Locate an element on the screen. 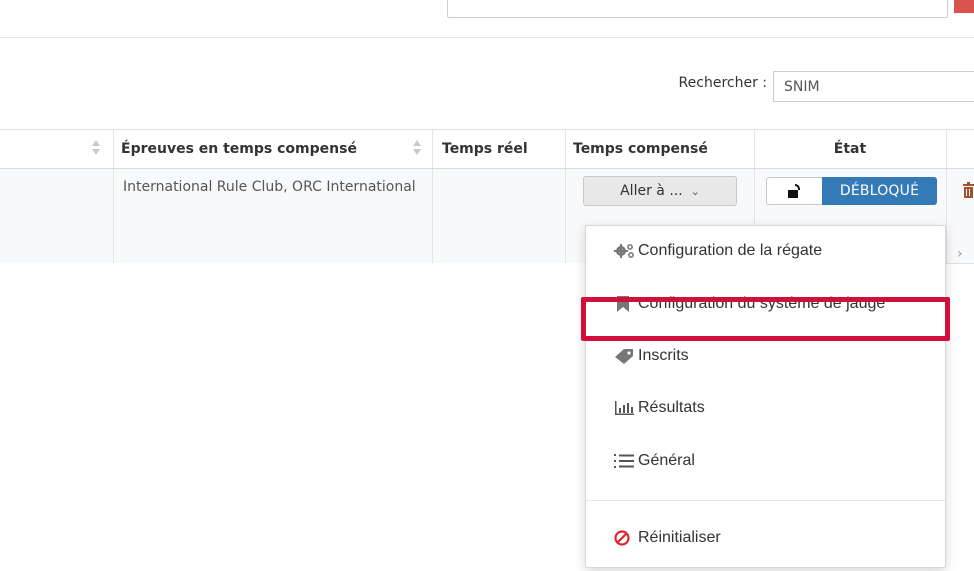 This screenshot has width=974, height=571. bookmark-icon is located at coordinates (623, 304).